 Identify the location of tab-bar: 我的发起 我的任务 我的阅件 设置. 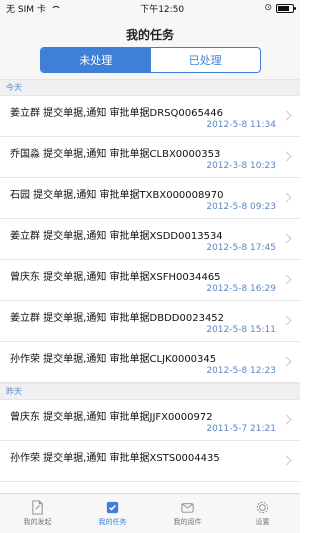
(150, 513).